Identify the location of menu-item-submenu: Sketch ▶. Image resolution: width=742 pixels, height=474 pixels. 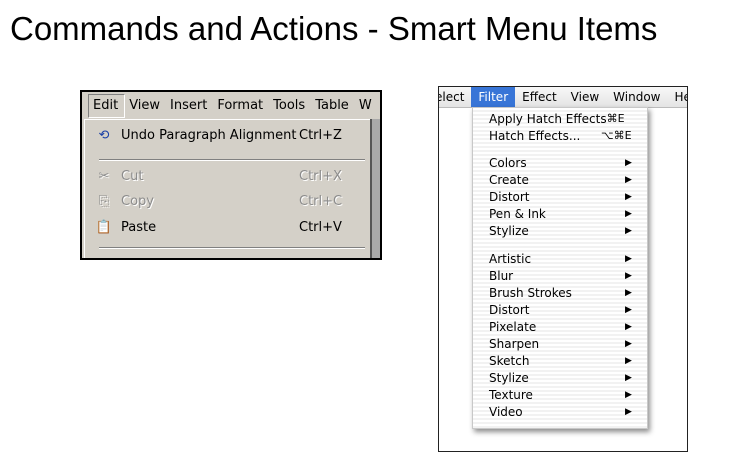
(560, 360).